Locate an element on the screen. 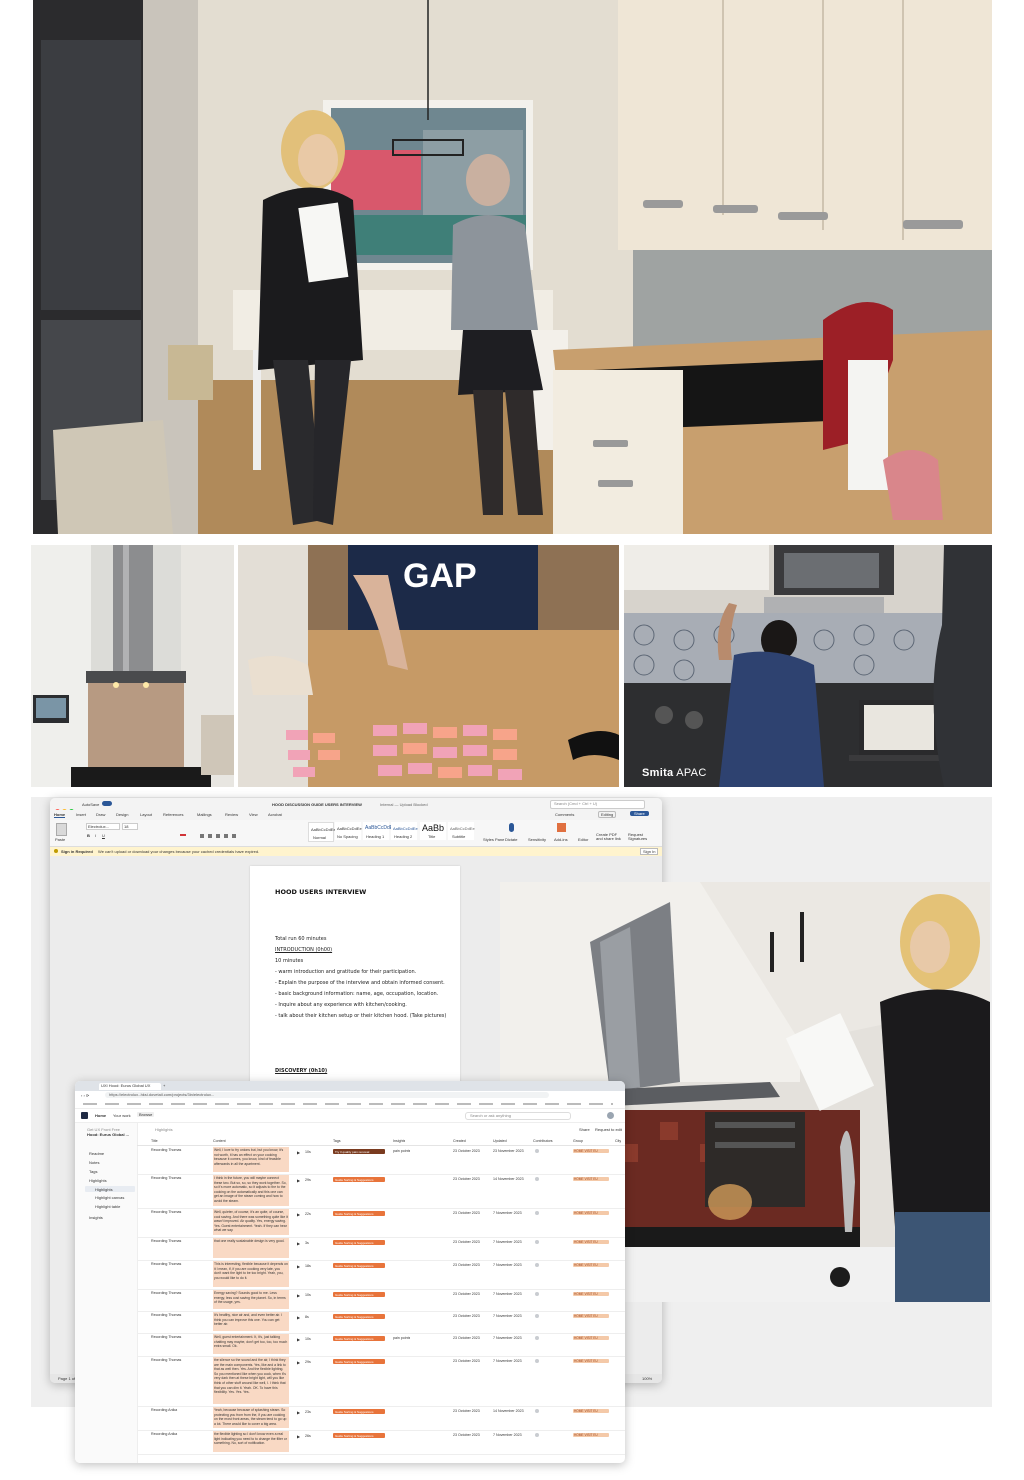  sidebar-item-highlights: Highlights is located at coordinates (110, 1189).